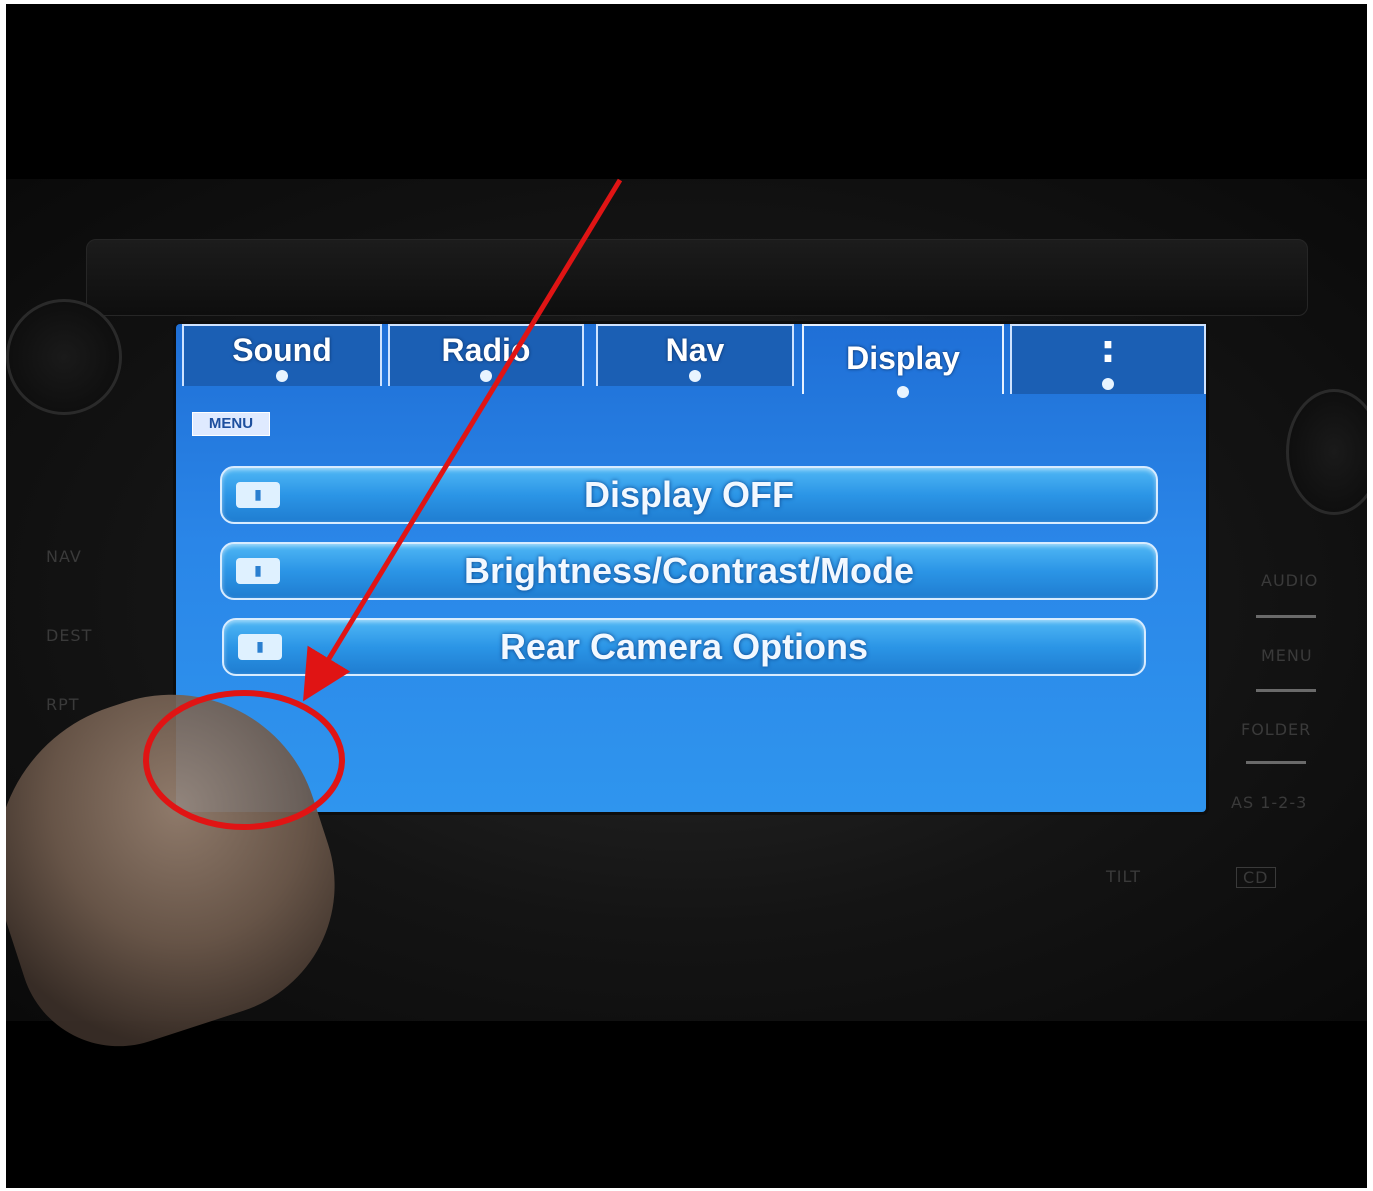 The image size is (1373, 1191). I want to click on annotation-circle, so click(244, 760).